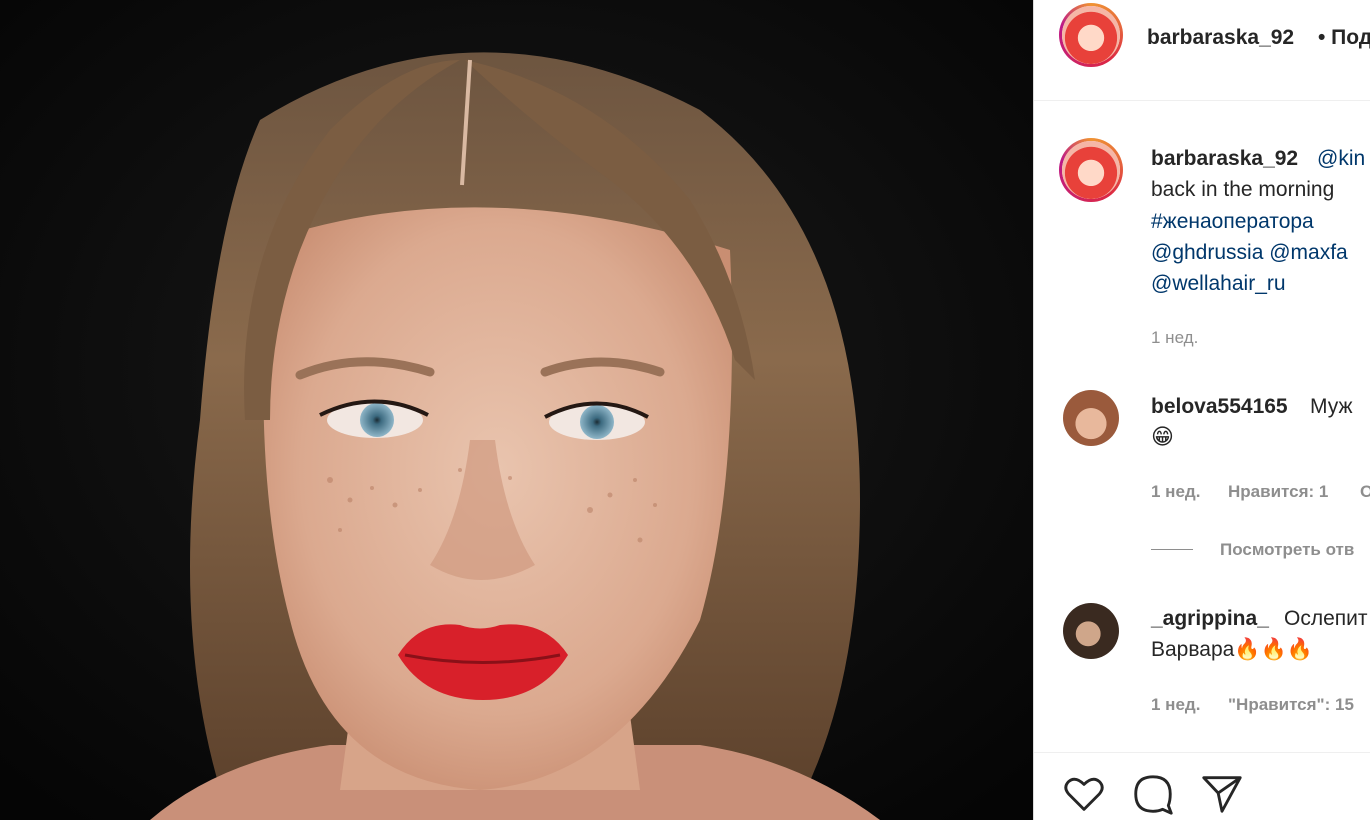 The image size is (1370, 820). Describe the element at coordinates (1091, 170) in the screenshot. I see `caption-avatar` at that location.